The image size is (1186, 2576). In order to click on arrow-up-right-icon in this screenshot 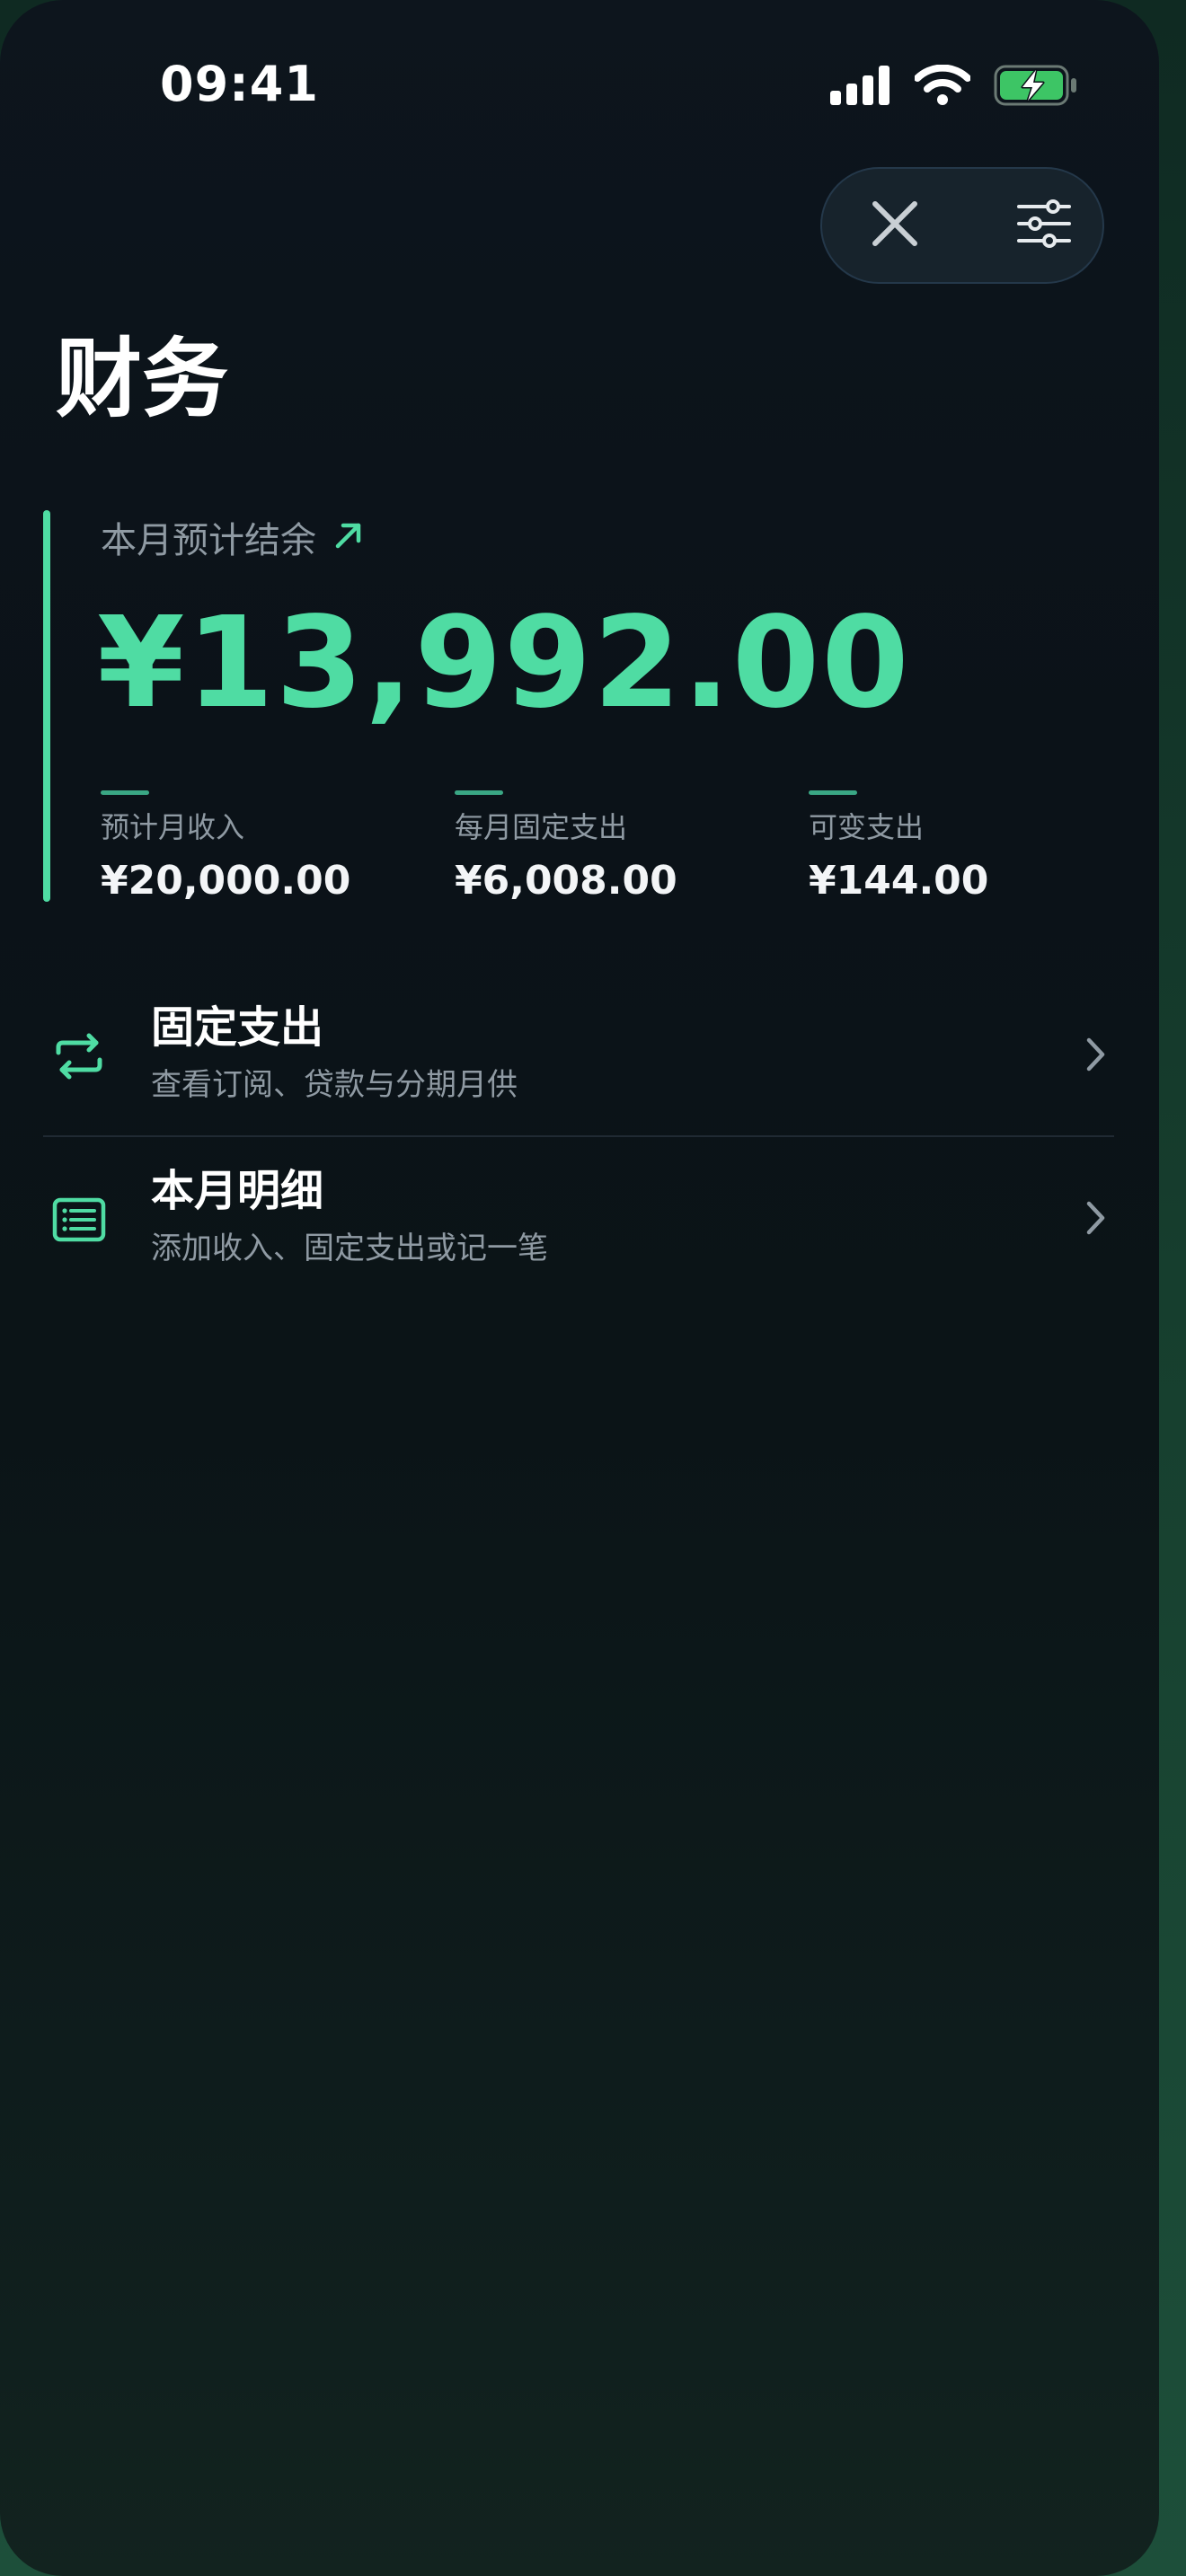, I will do `click(348, 537)`.